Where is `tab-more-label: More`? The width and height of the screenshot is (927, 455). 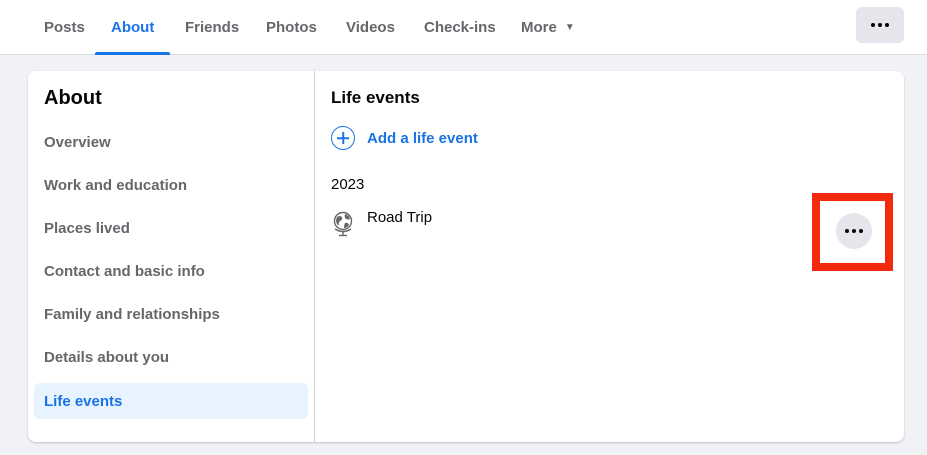
tab-more-label: More is located at coordinates (539, 27).